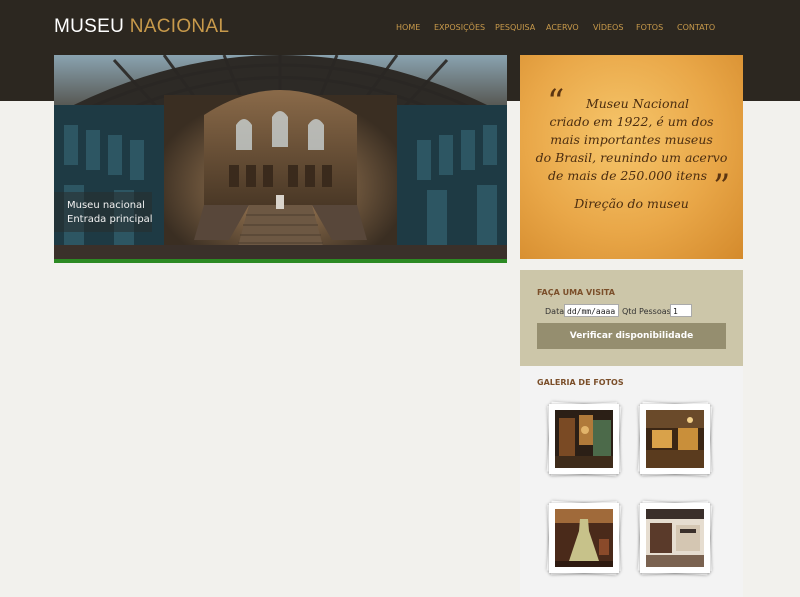 This screenshot has height=597, width=800. Describe the element at coordinates (459, 27) in the screenshot. I see `nav-item-exposicoes: EXPOSIÇÕES` at that location.